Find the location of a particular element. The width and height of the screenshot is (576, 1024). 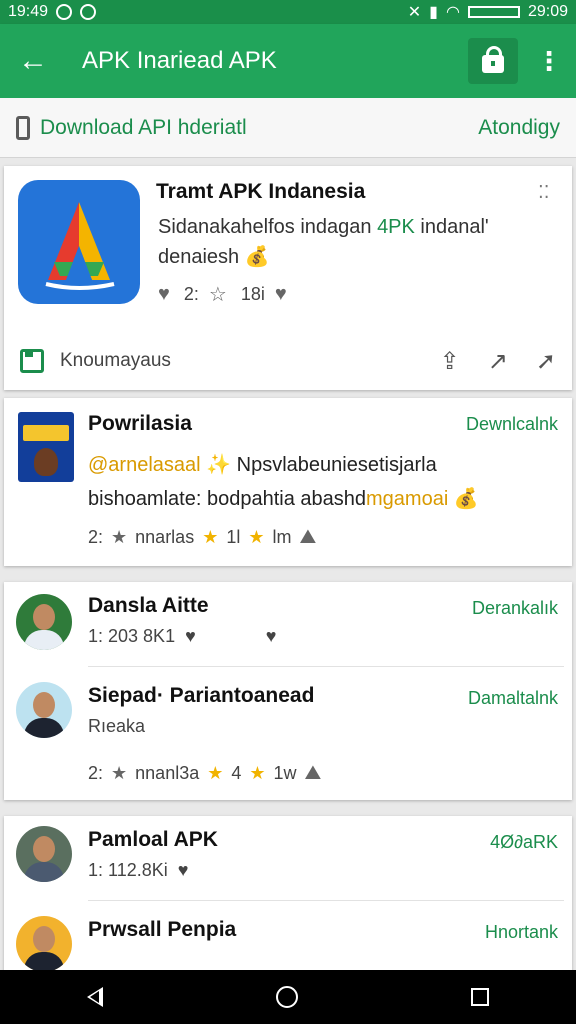

user-name: Dansla Aitte is located at coordinates (148, 605).